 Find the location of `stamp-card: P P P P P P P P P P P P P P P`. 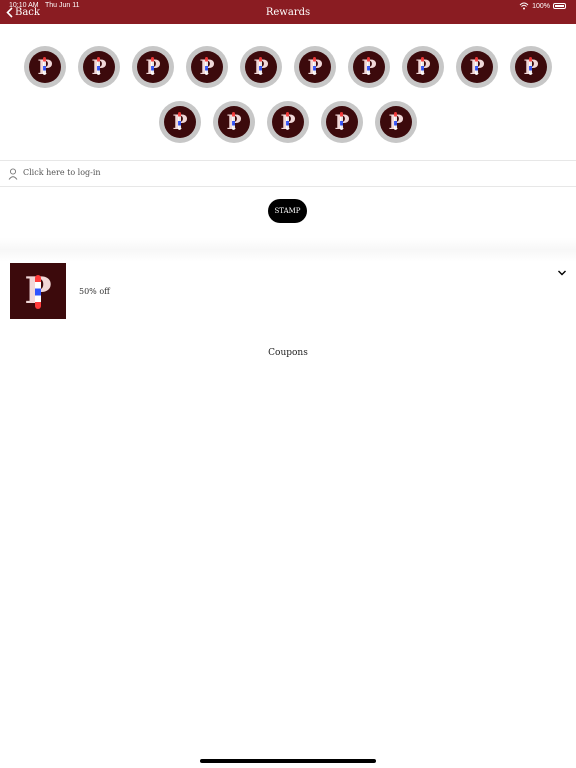

stamp-card: P P P P P P P P P P P P P P P is located at coordinates (288, 101).